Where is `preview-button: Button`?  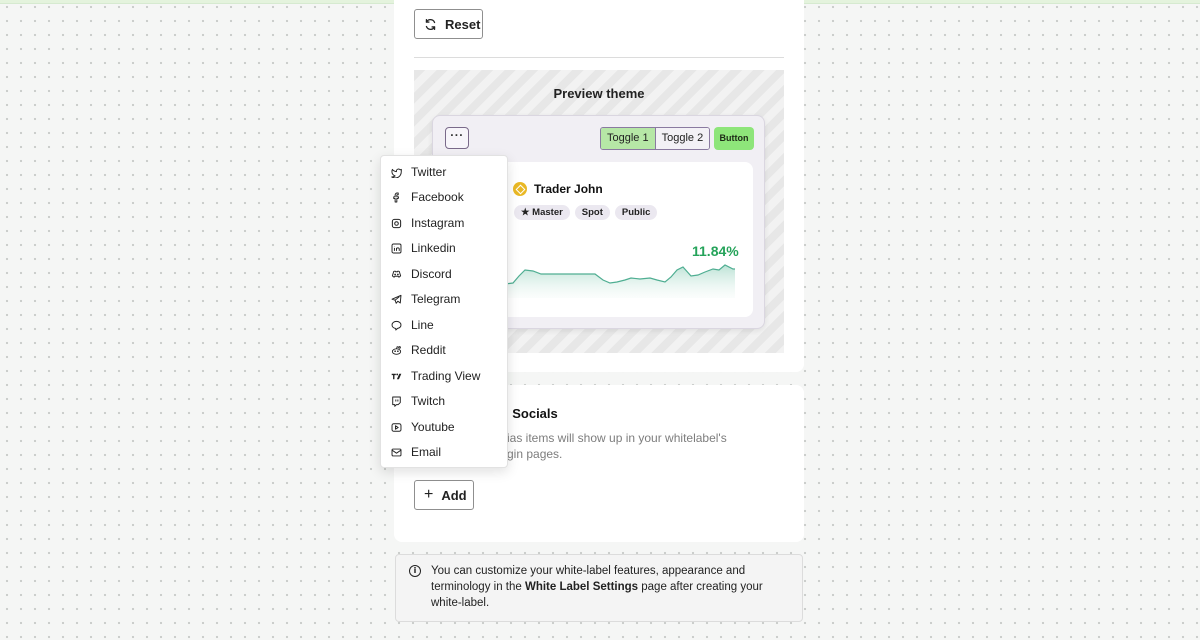 preview-button: Button is located at coordinates (734, 138).